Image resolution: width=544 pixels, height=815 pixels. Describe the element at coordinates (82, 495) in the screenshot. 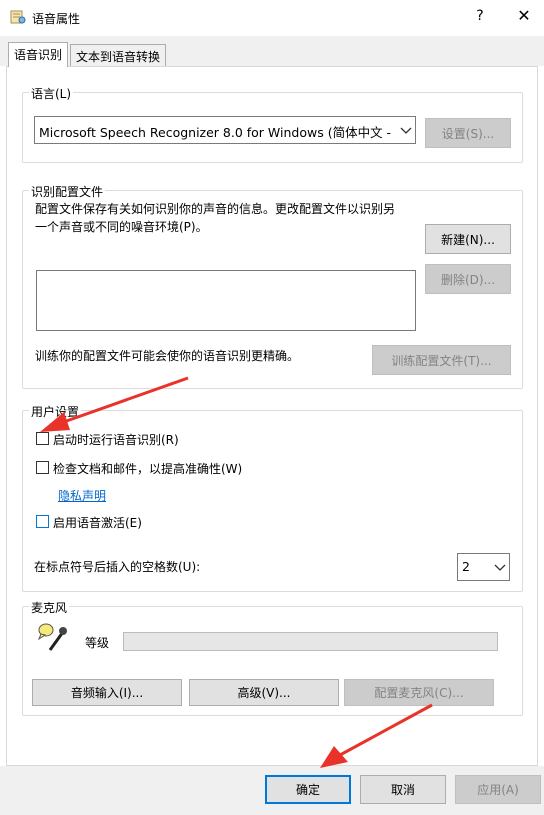

I see `privacy-statement-link: 隐私声明` at that location.